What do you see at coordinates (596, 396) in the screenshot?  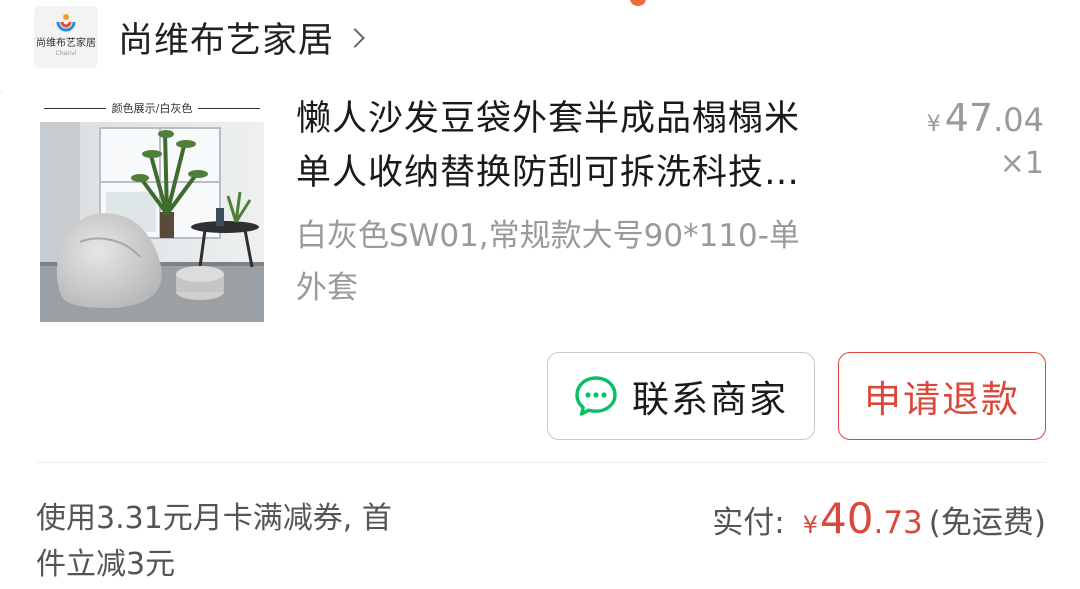 I see `chat-bubble-icon` at bounding box center [596, 396].